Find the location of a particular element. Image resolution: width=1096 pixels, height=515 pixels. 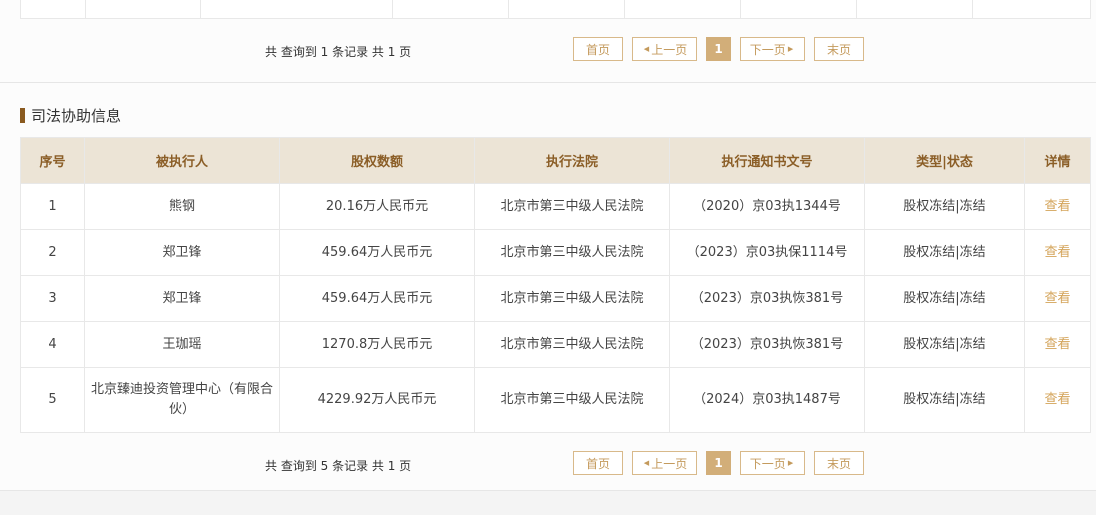

row-amount: 1270.8万人民币元 is located at coordinates (377, 344).